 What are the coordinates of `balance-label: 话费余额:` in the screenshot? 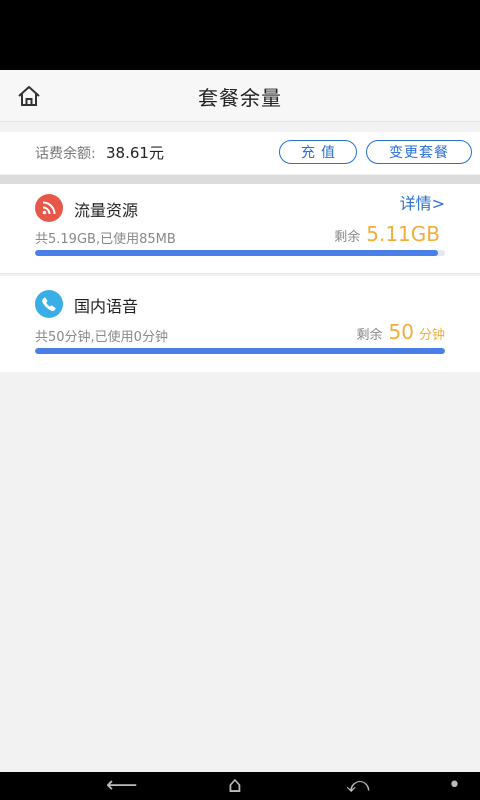 It's located at (65, 154).